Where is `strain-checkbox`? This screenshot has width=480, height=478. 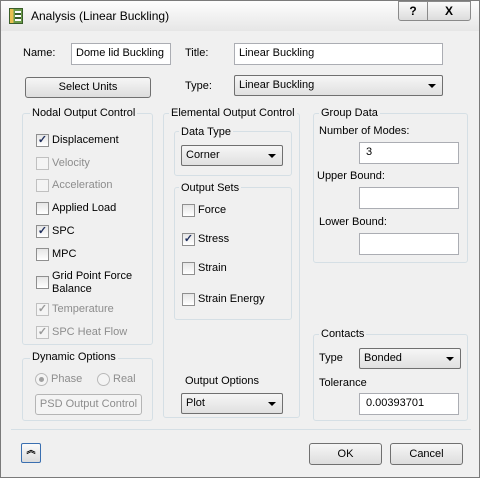
strain-checkbox is located at coordinates (188, 268).